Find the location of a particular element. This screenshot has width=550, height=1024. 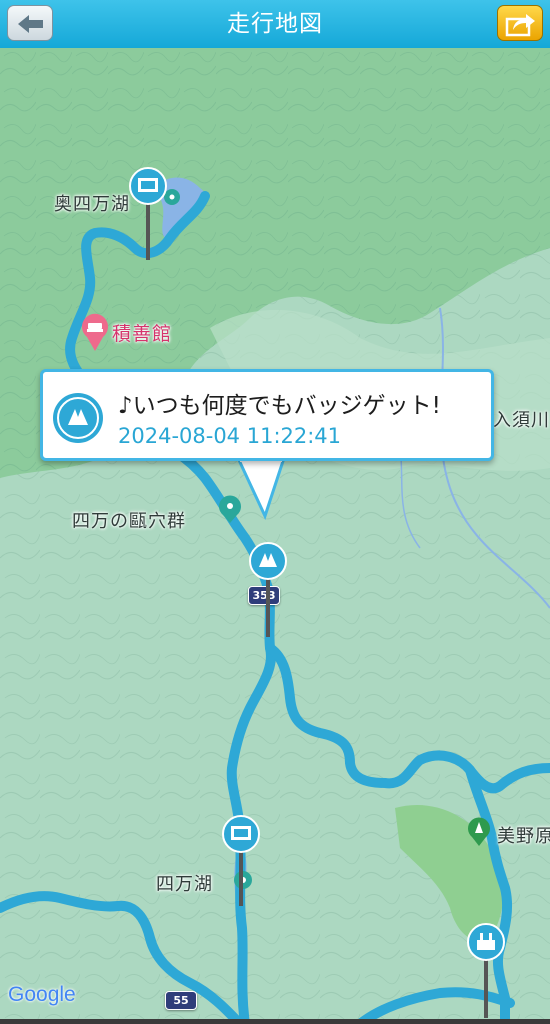

page-title: 走行地図 is located at coordinates (275, 24).